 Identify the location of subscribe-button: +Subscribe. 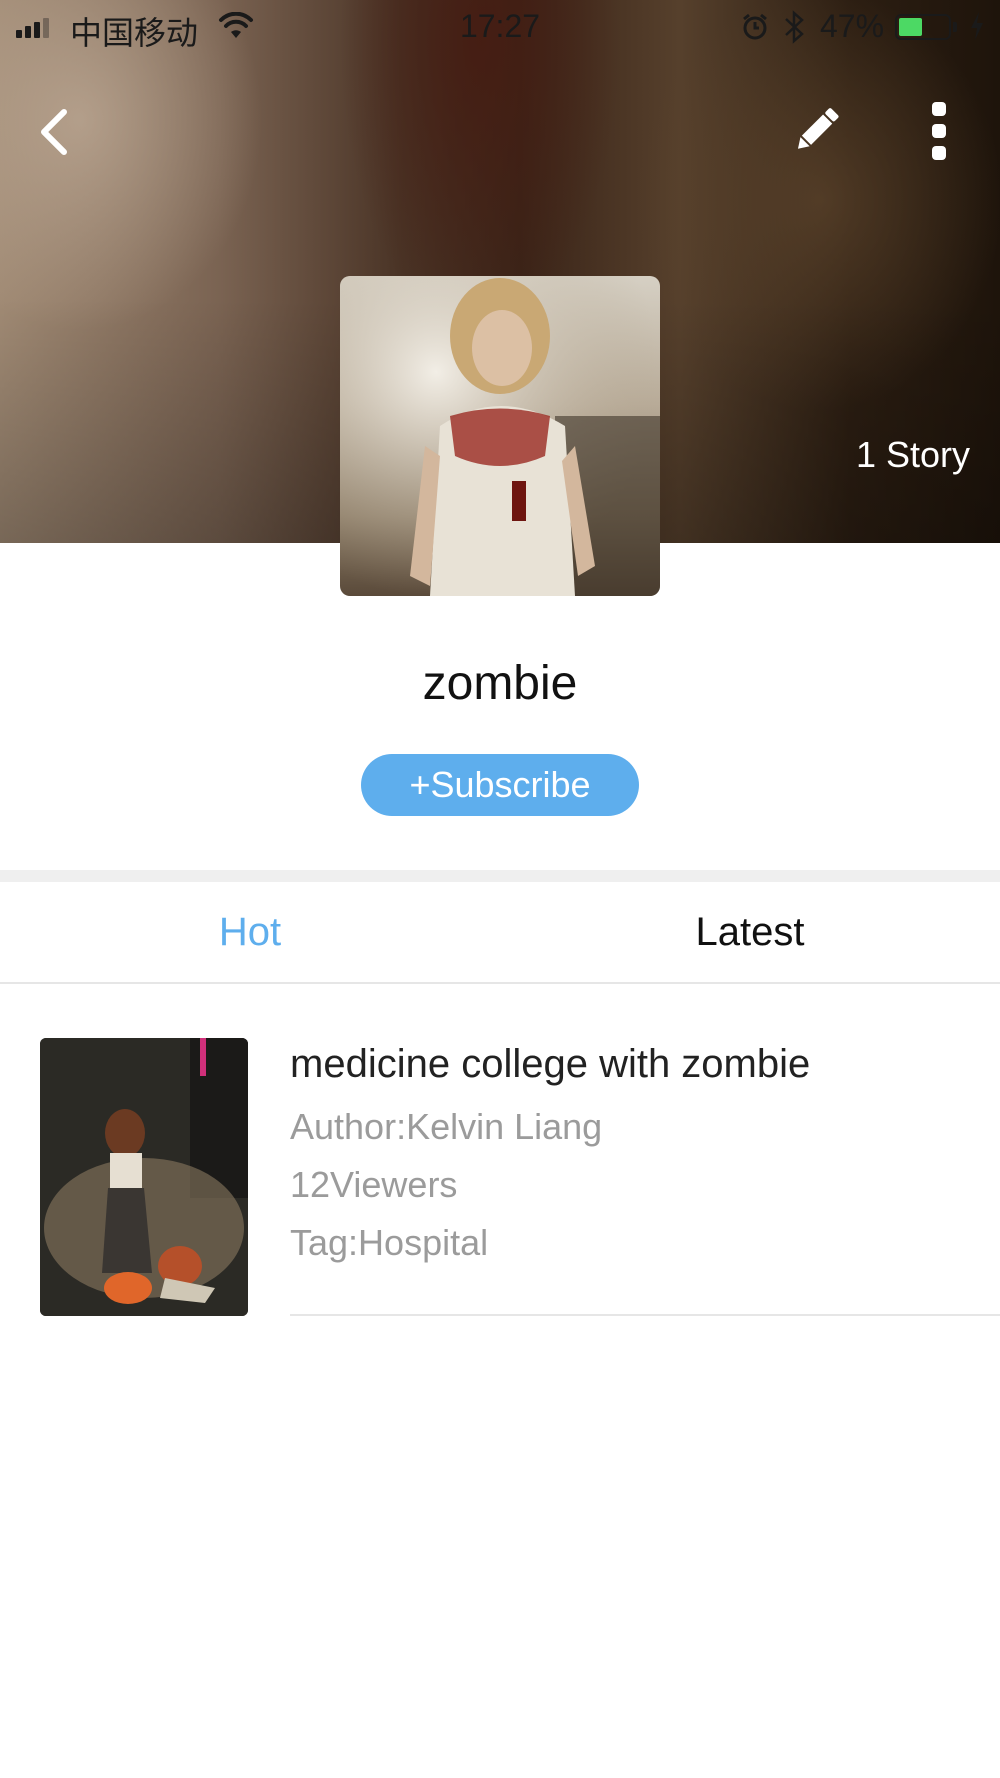
(500, 785).